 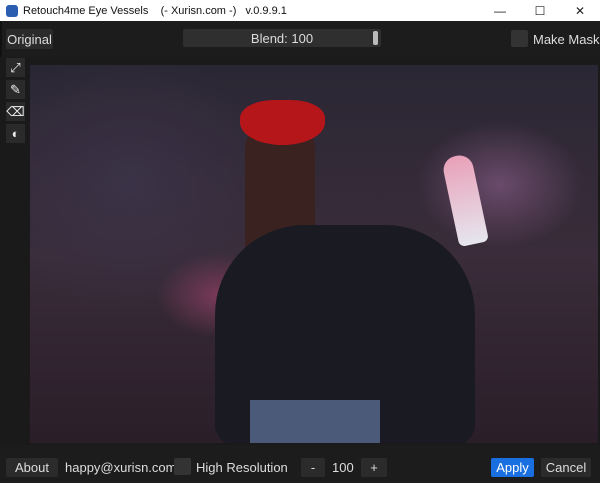 What do you see at coordinates (29, 39) in the screenshot?
I see `original-button: Original` at bounding box center [29, 39].